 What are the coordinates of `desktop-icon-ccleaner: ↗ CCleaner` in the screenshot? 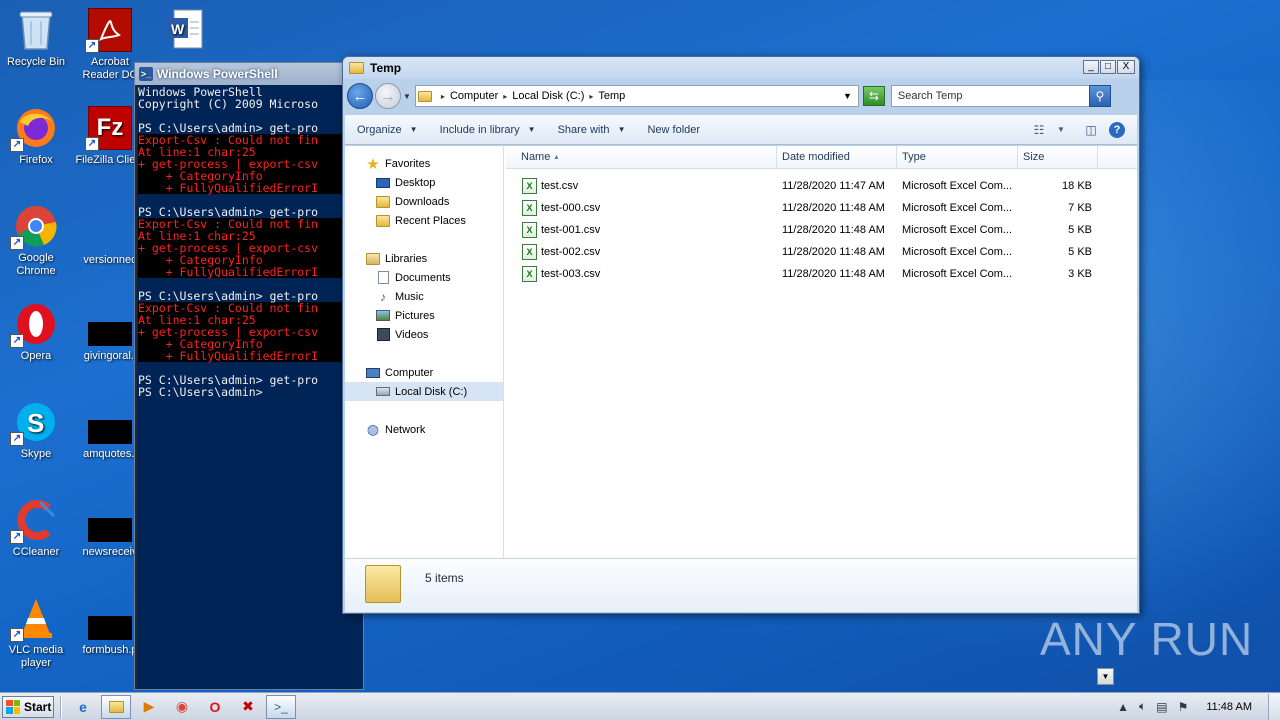 It's located at (36, 528).